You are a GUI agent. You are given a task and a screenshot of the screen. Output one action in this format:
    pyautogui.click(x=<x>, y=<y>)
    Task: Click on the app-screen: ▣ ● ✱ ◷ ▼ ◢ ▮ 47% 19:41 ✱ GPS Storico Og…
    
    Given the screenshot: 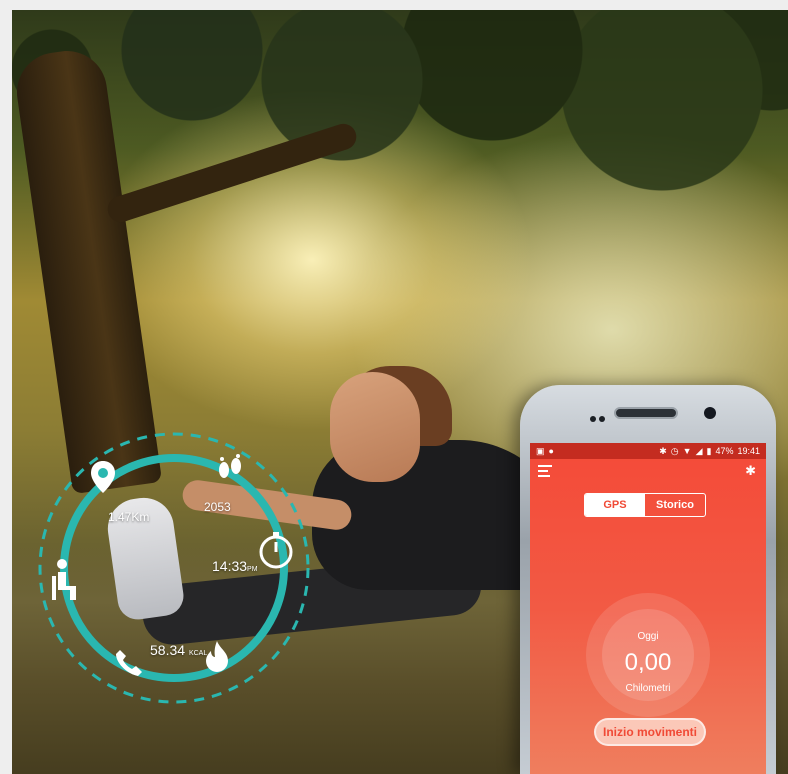 What is the action you would take?
    pyautogui.click(x=648, y=608)
    